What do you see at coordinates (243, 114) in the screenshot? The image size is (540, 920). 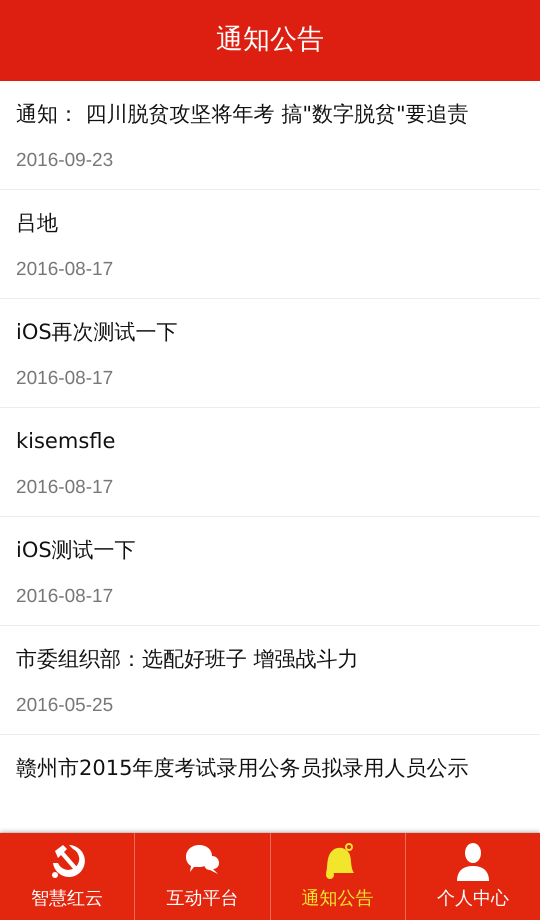 I see `notice-title: 通知： 四川脱贫攻坚将年考 搞"数字脱贫"要追责` at bounding box center [243, 114].